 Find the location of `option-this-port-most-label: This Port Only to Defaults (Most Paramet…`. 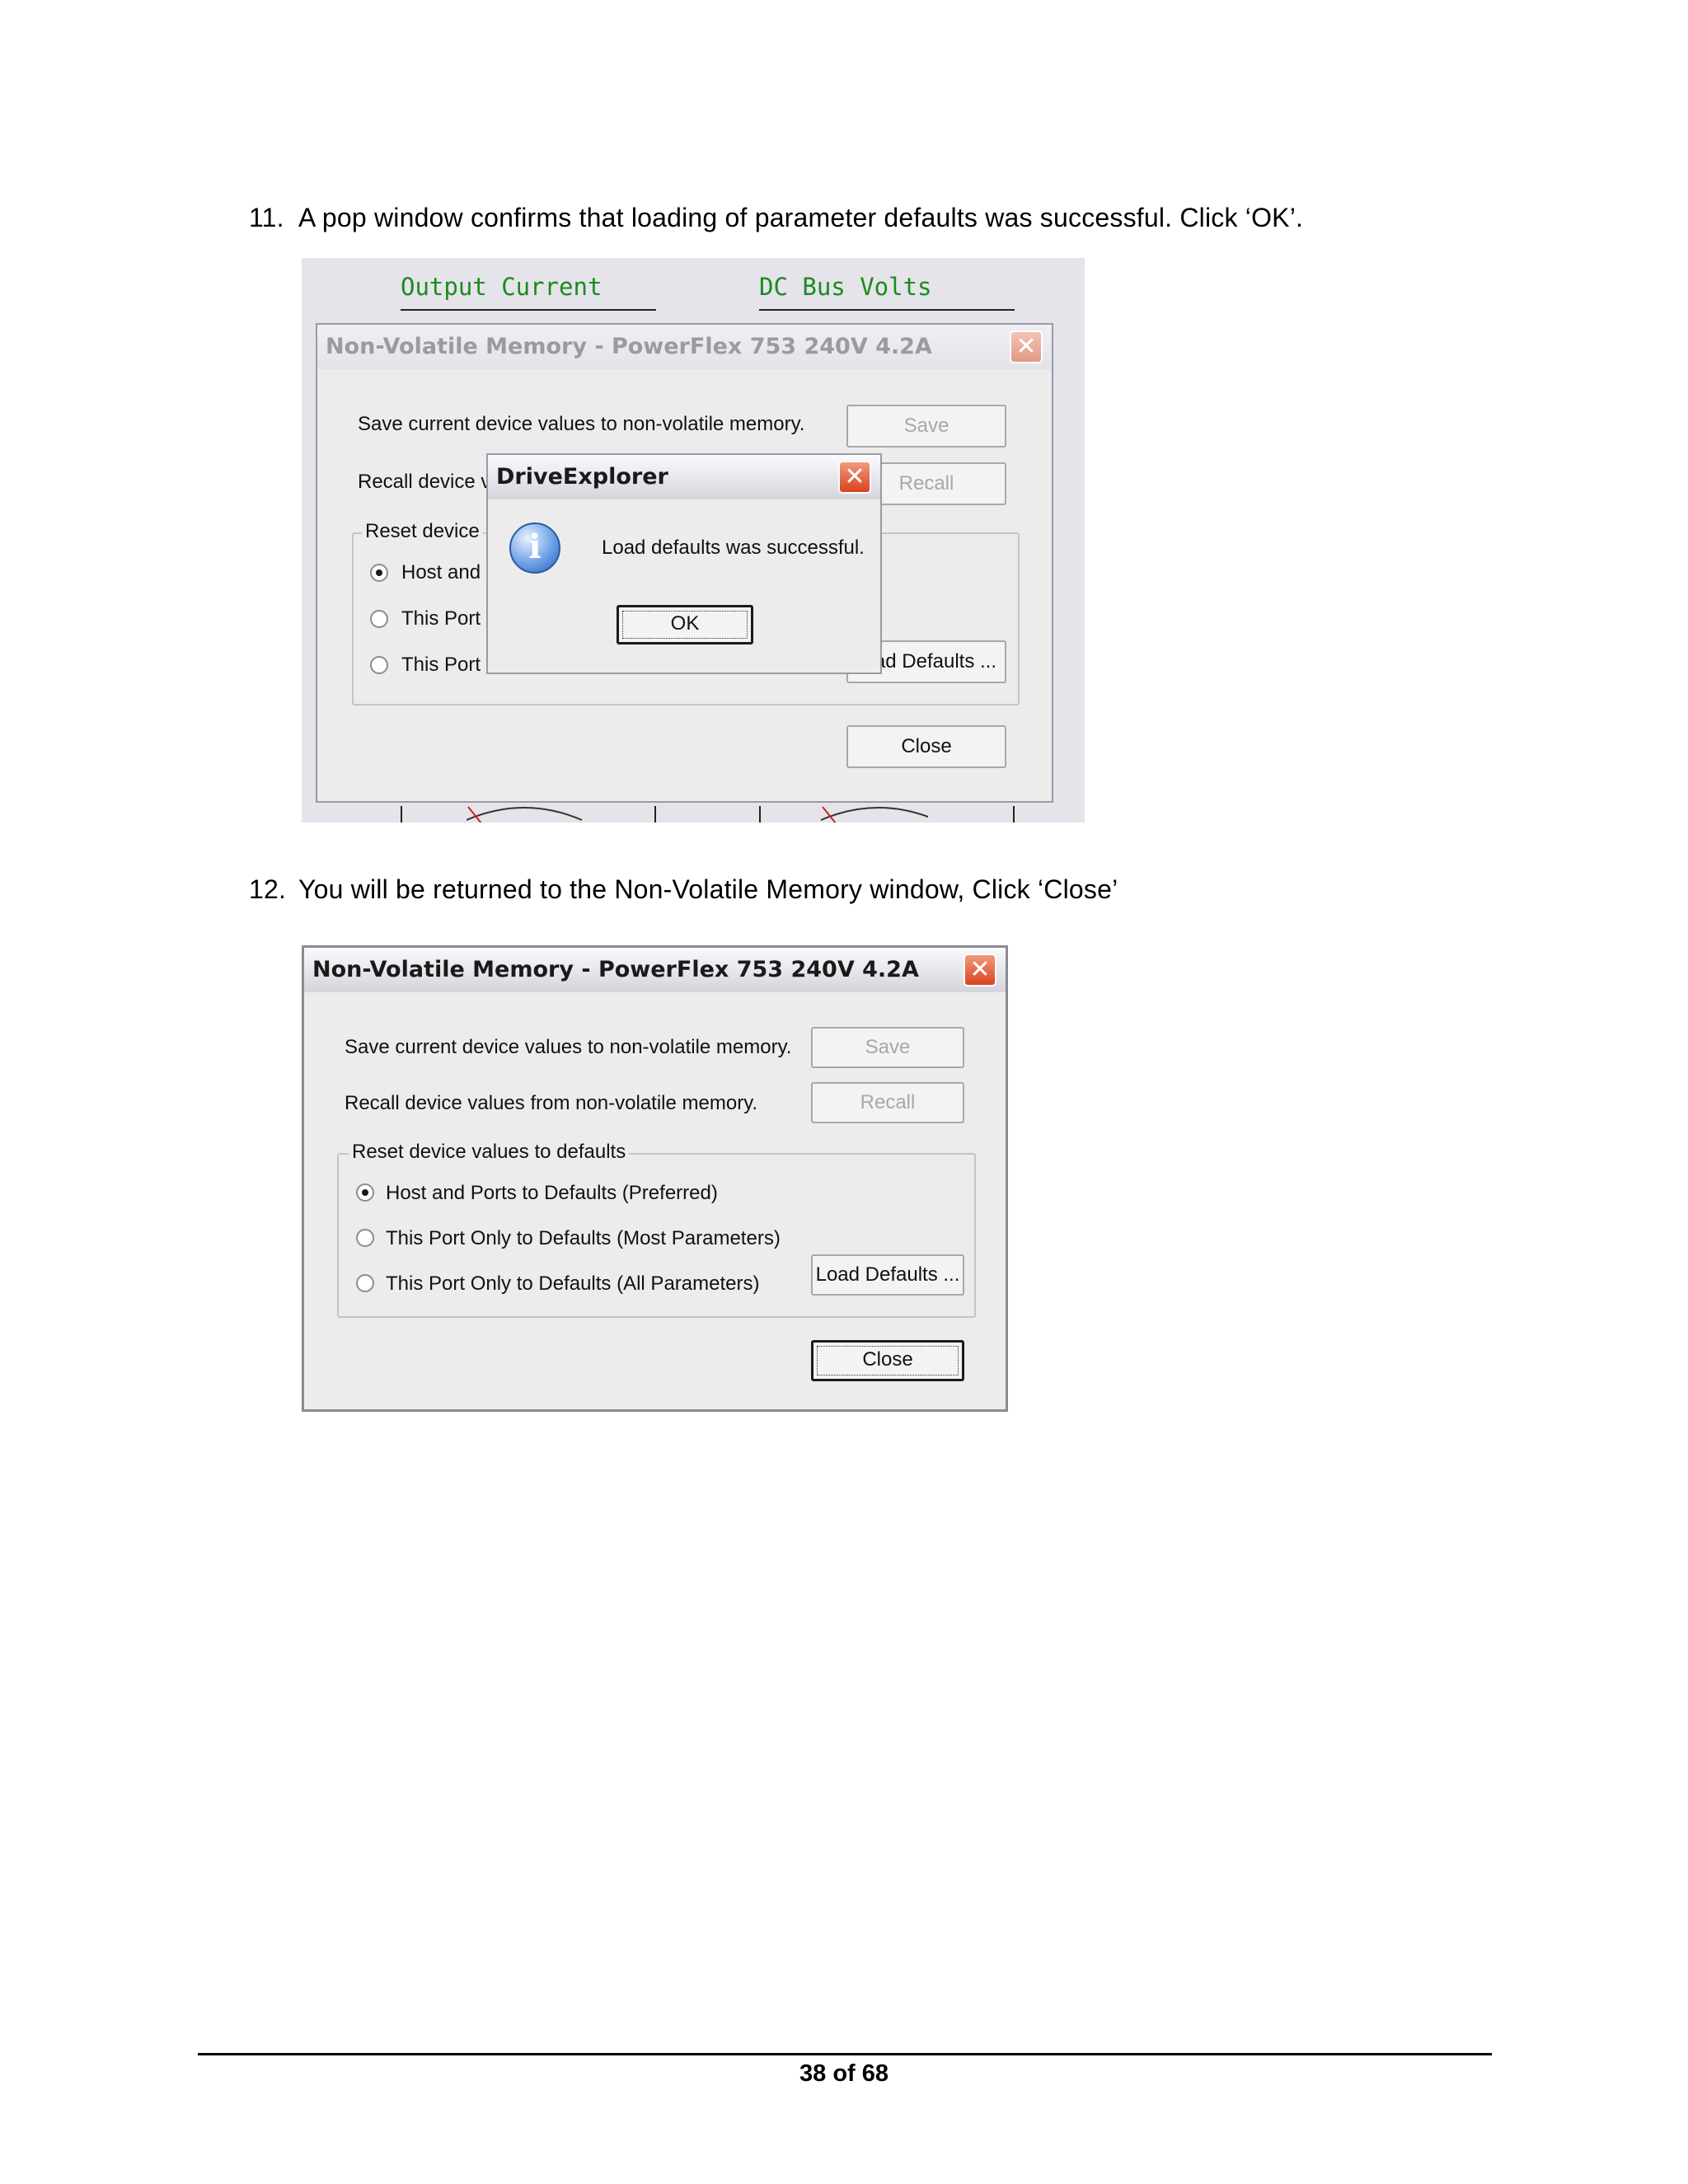

option-this-port-most-label: This Port Only to Defaults (Most Paramet… is located at coordinates (583, 1238).